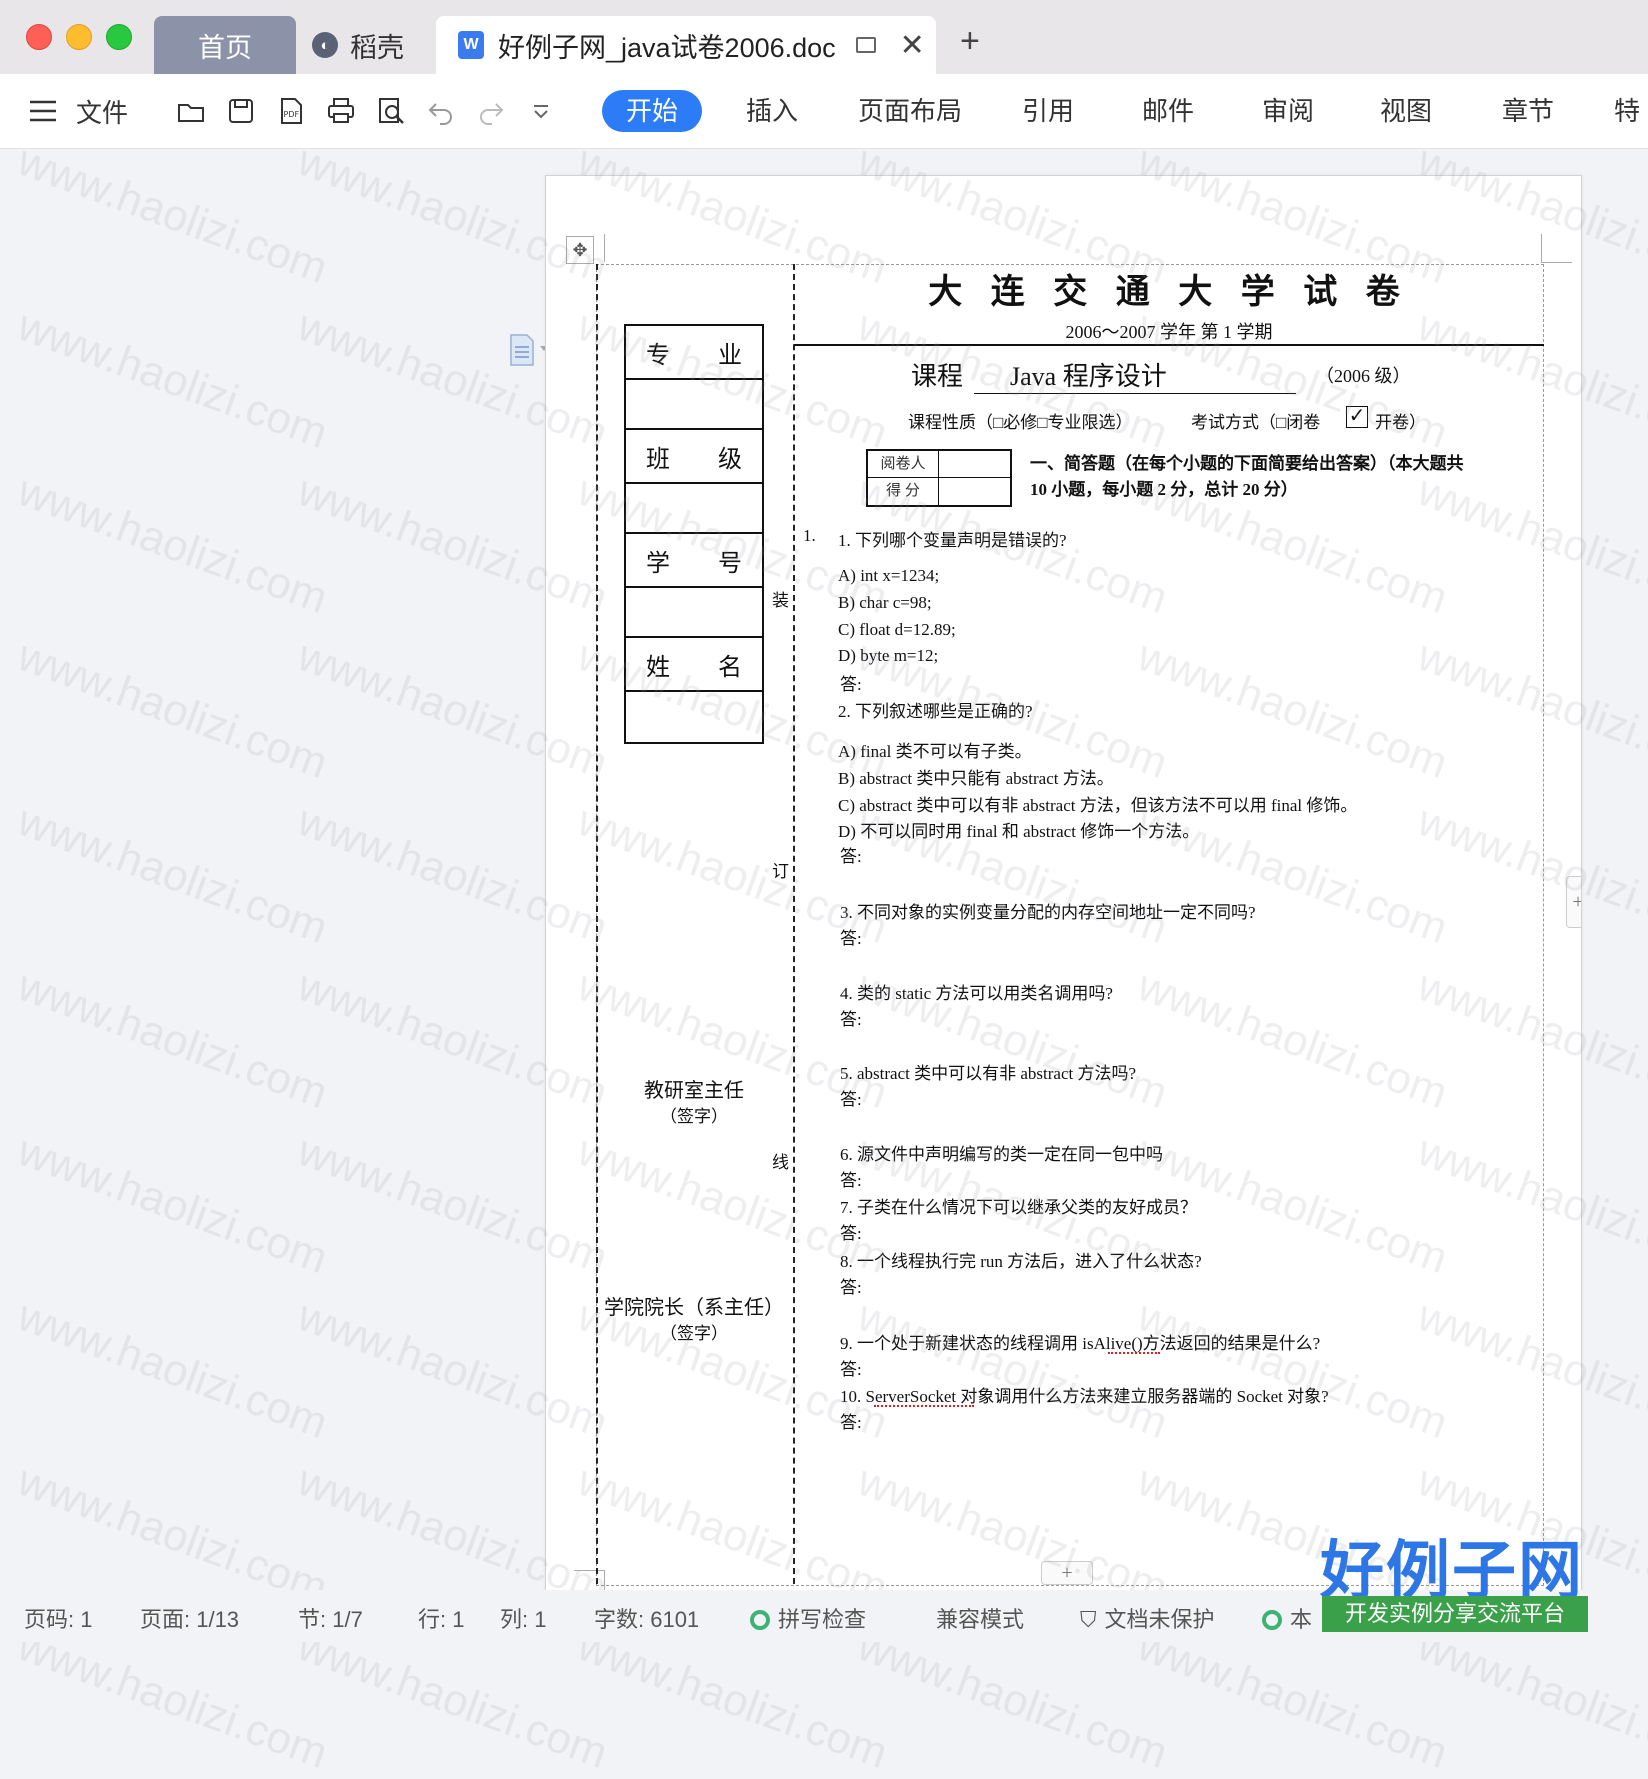 The width and height of the screenshot is (1648, 1779). Describe the element at coordinates (694, 561) in the screenshot. I see `info-row-student-id: 学号` at that location.